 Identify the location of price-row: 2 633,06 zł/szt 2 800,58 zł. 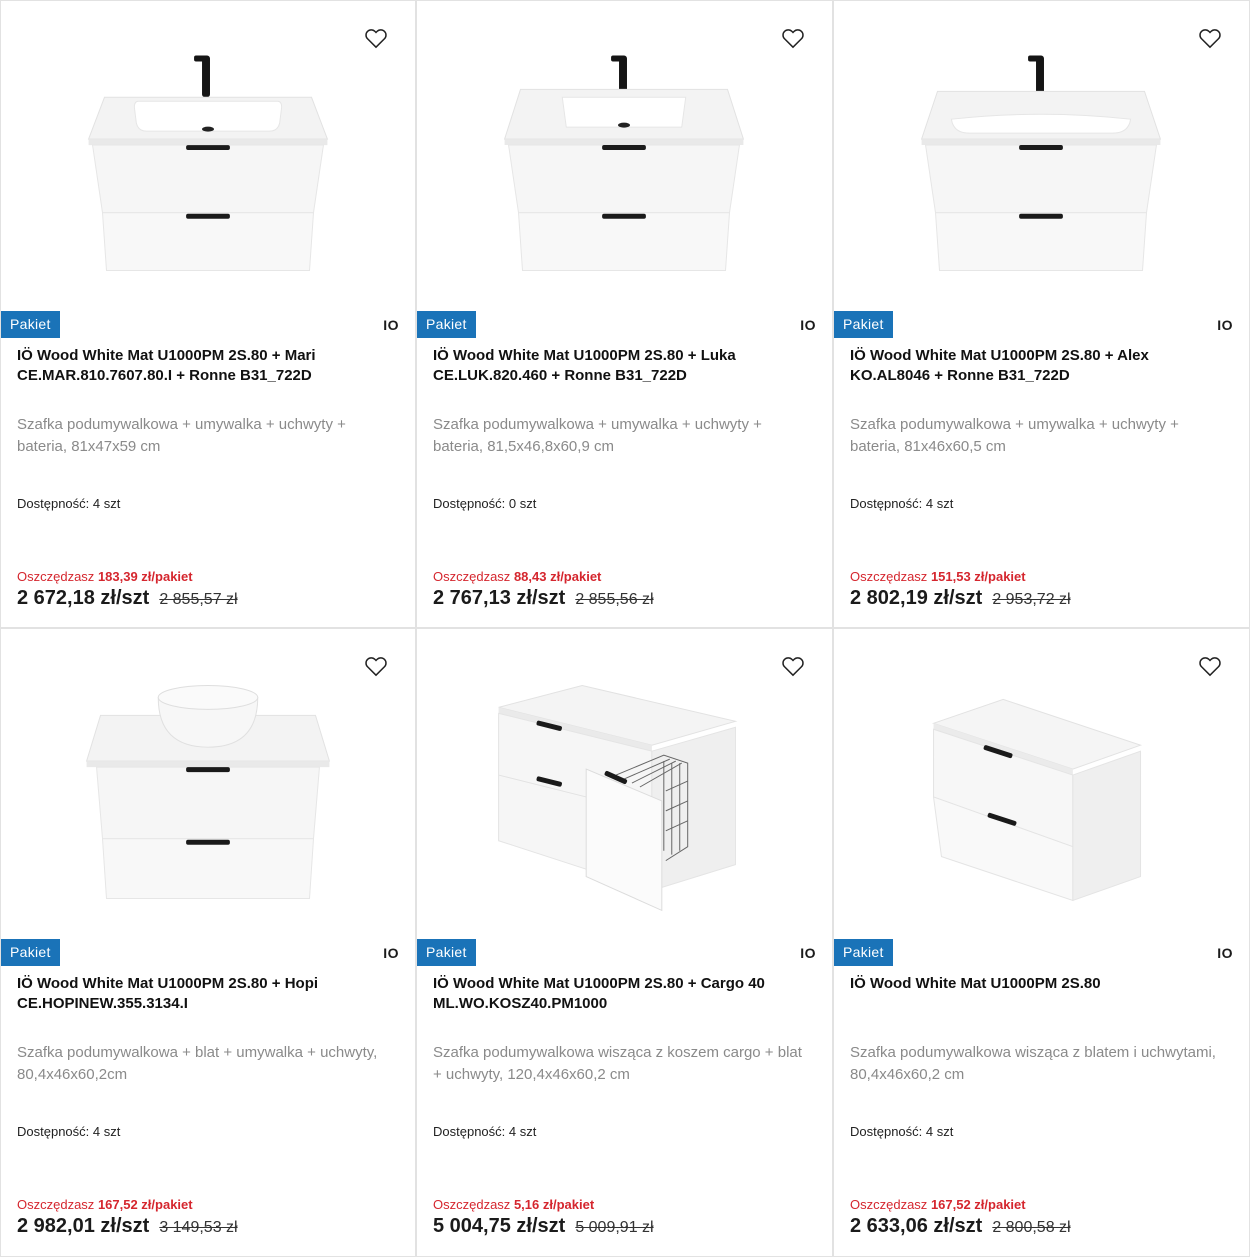
(960, 1226).